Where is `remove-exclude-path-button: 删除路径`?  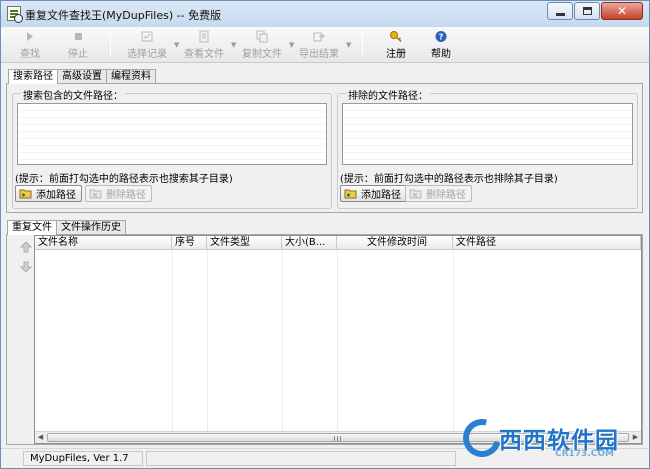
remove-exclude-path-button: 删除路径 is located at coordinates (438, 193).